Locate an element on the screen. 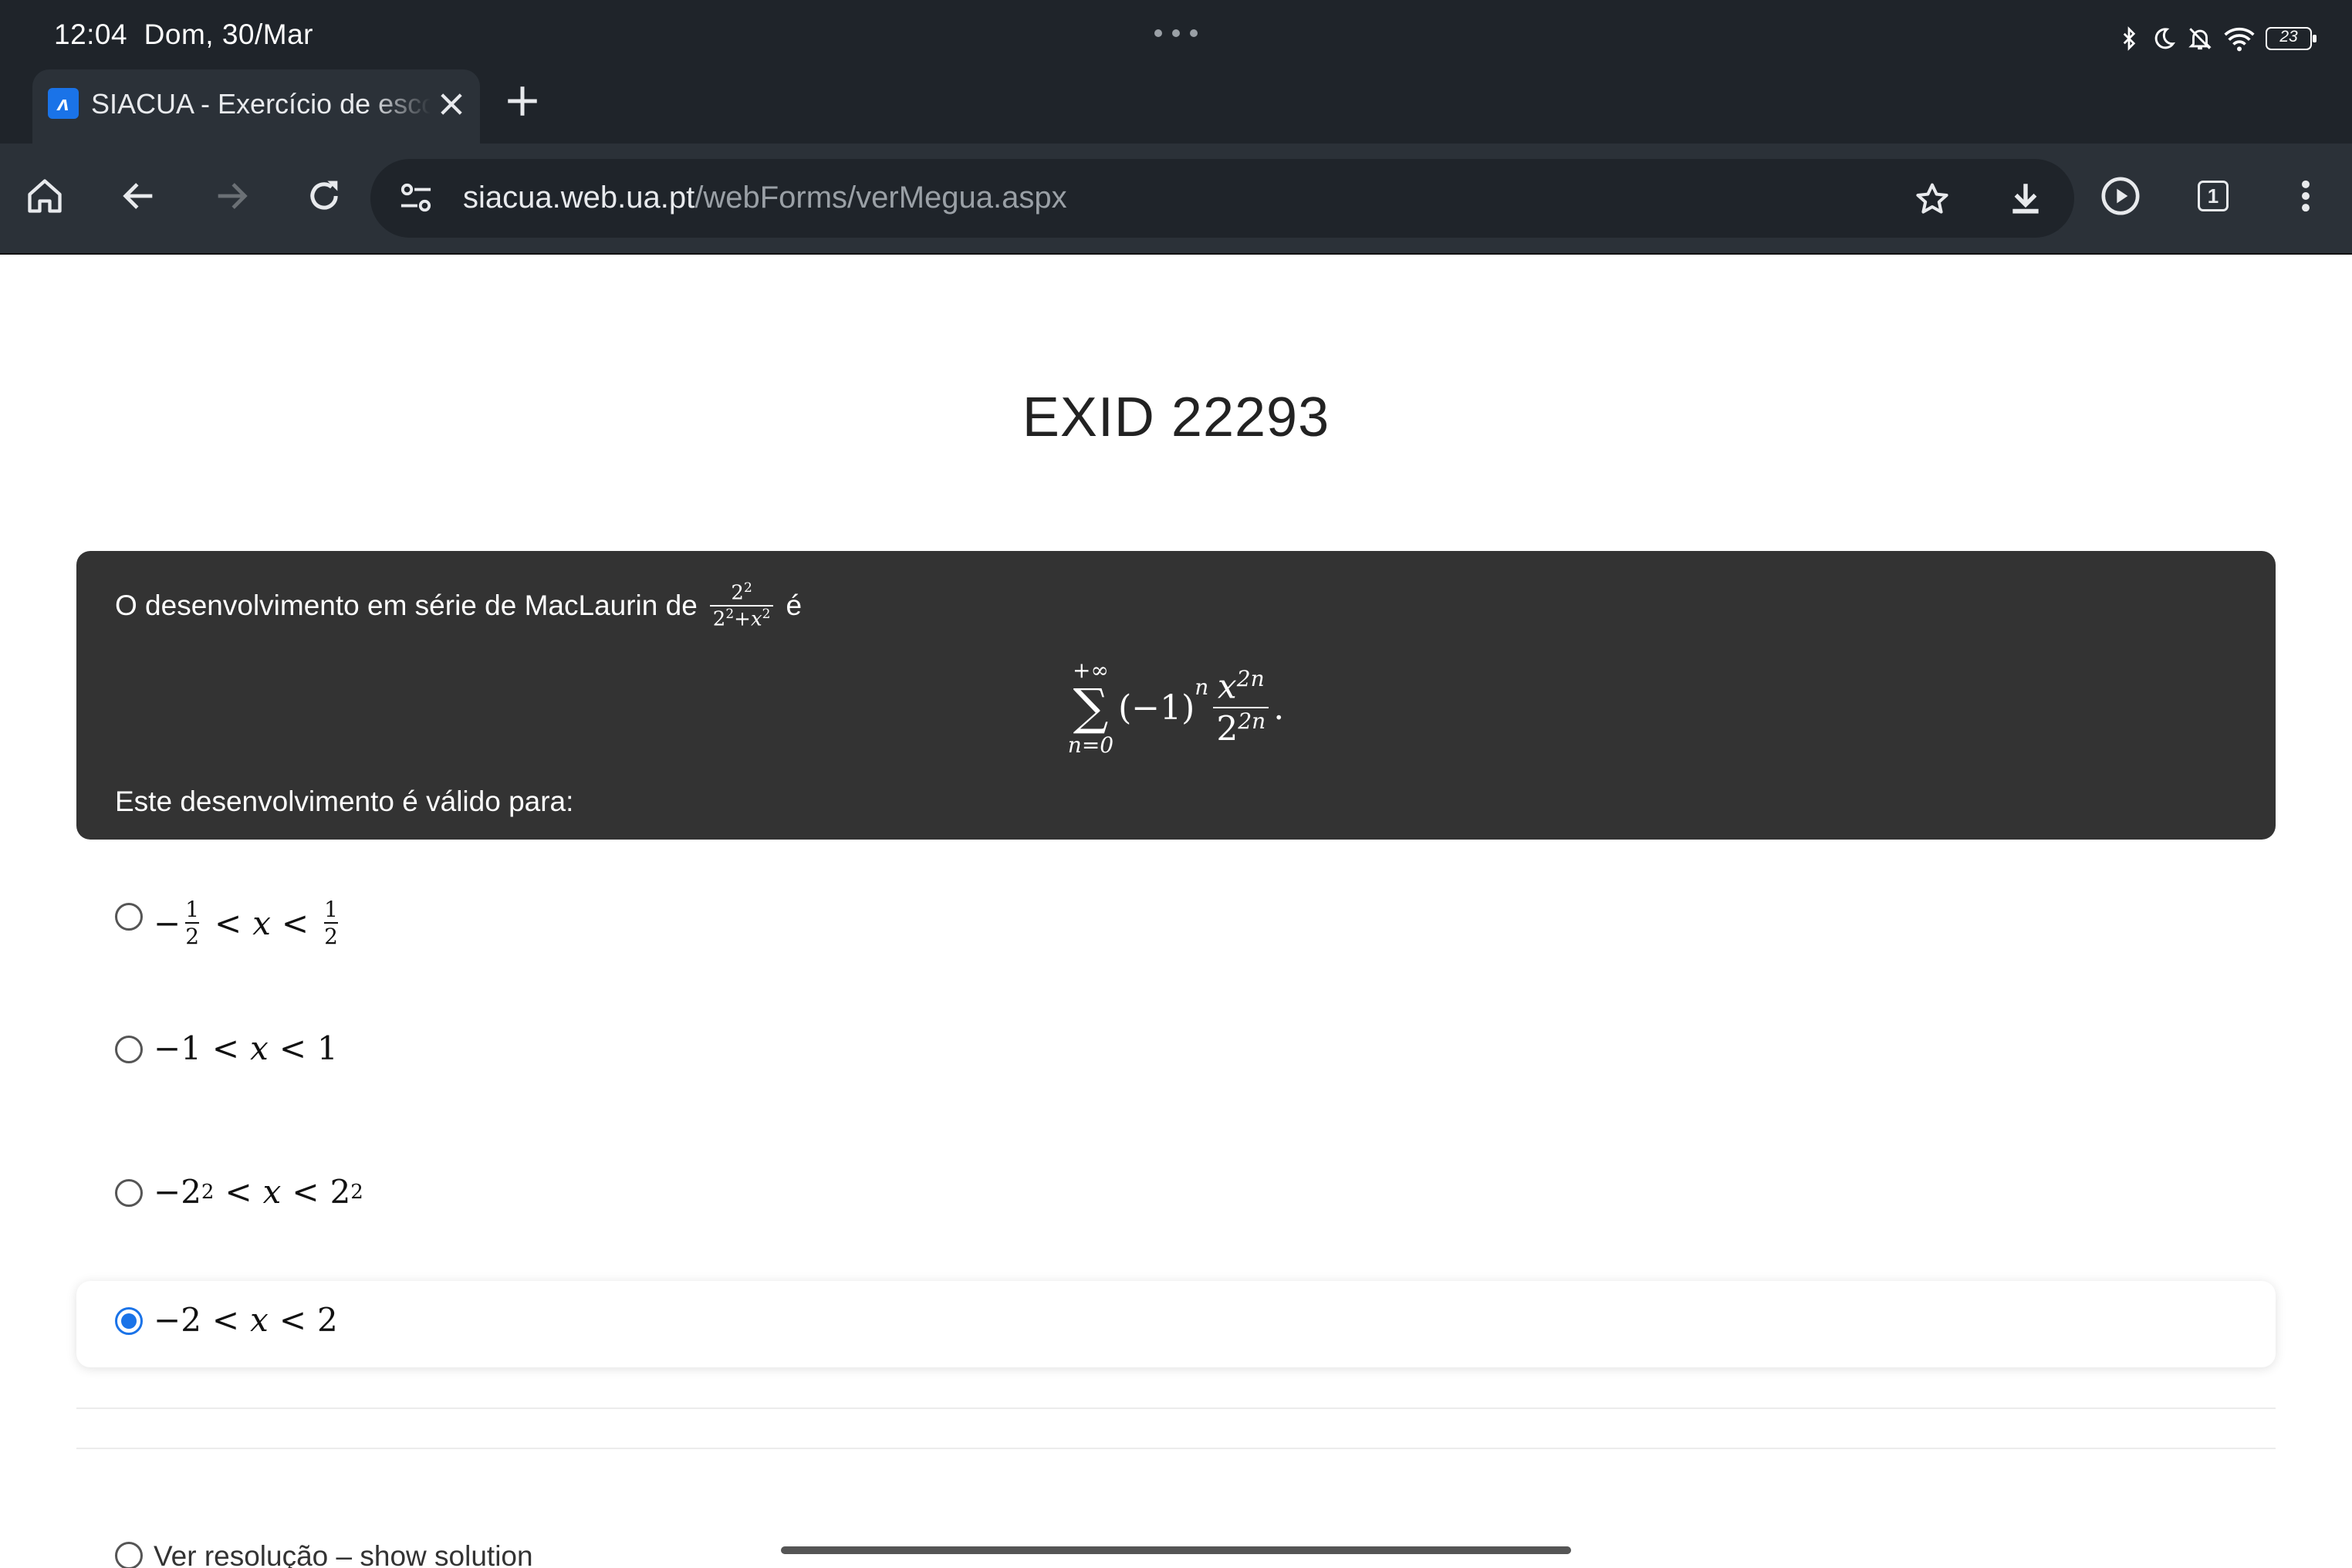 This screenshot has width=2352, height=1568. play-media-button is located at coordinates (2120, 196).